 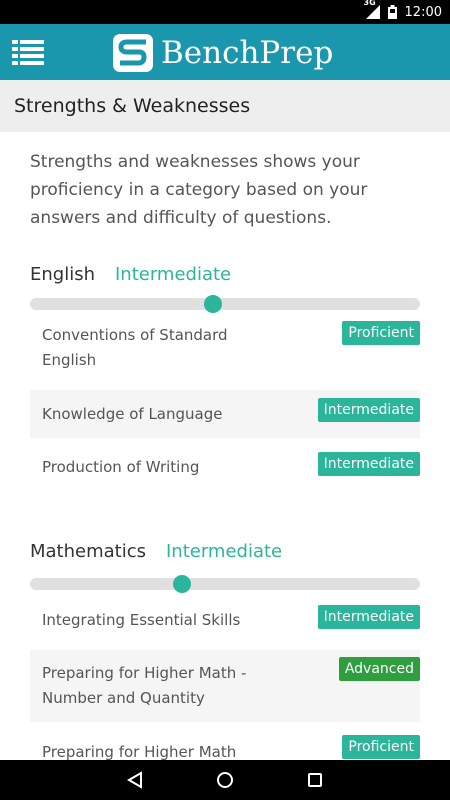 I want to click on brand-name: BenchPrep, so click(x=247, y=53).